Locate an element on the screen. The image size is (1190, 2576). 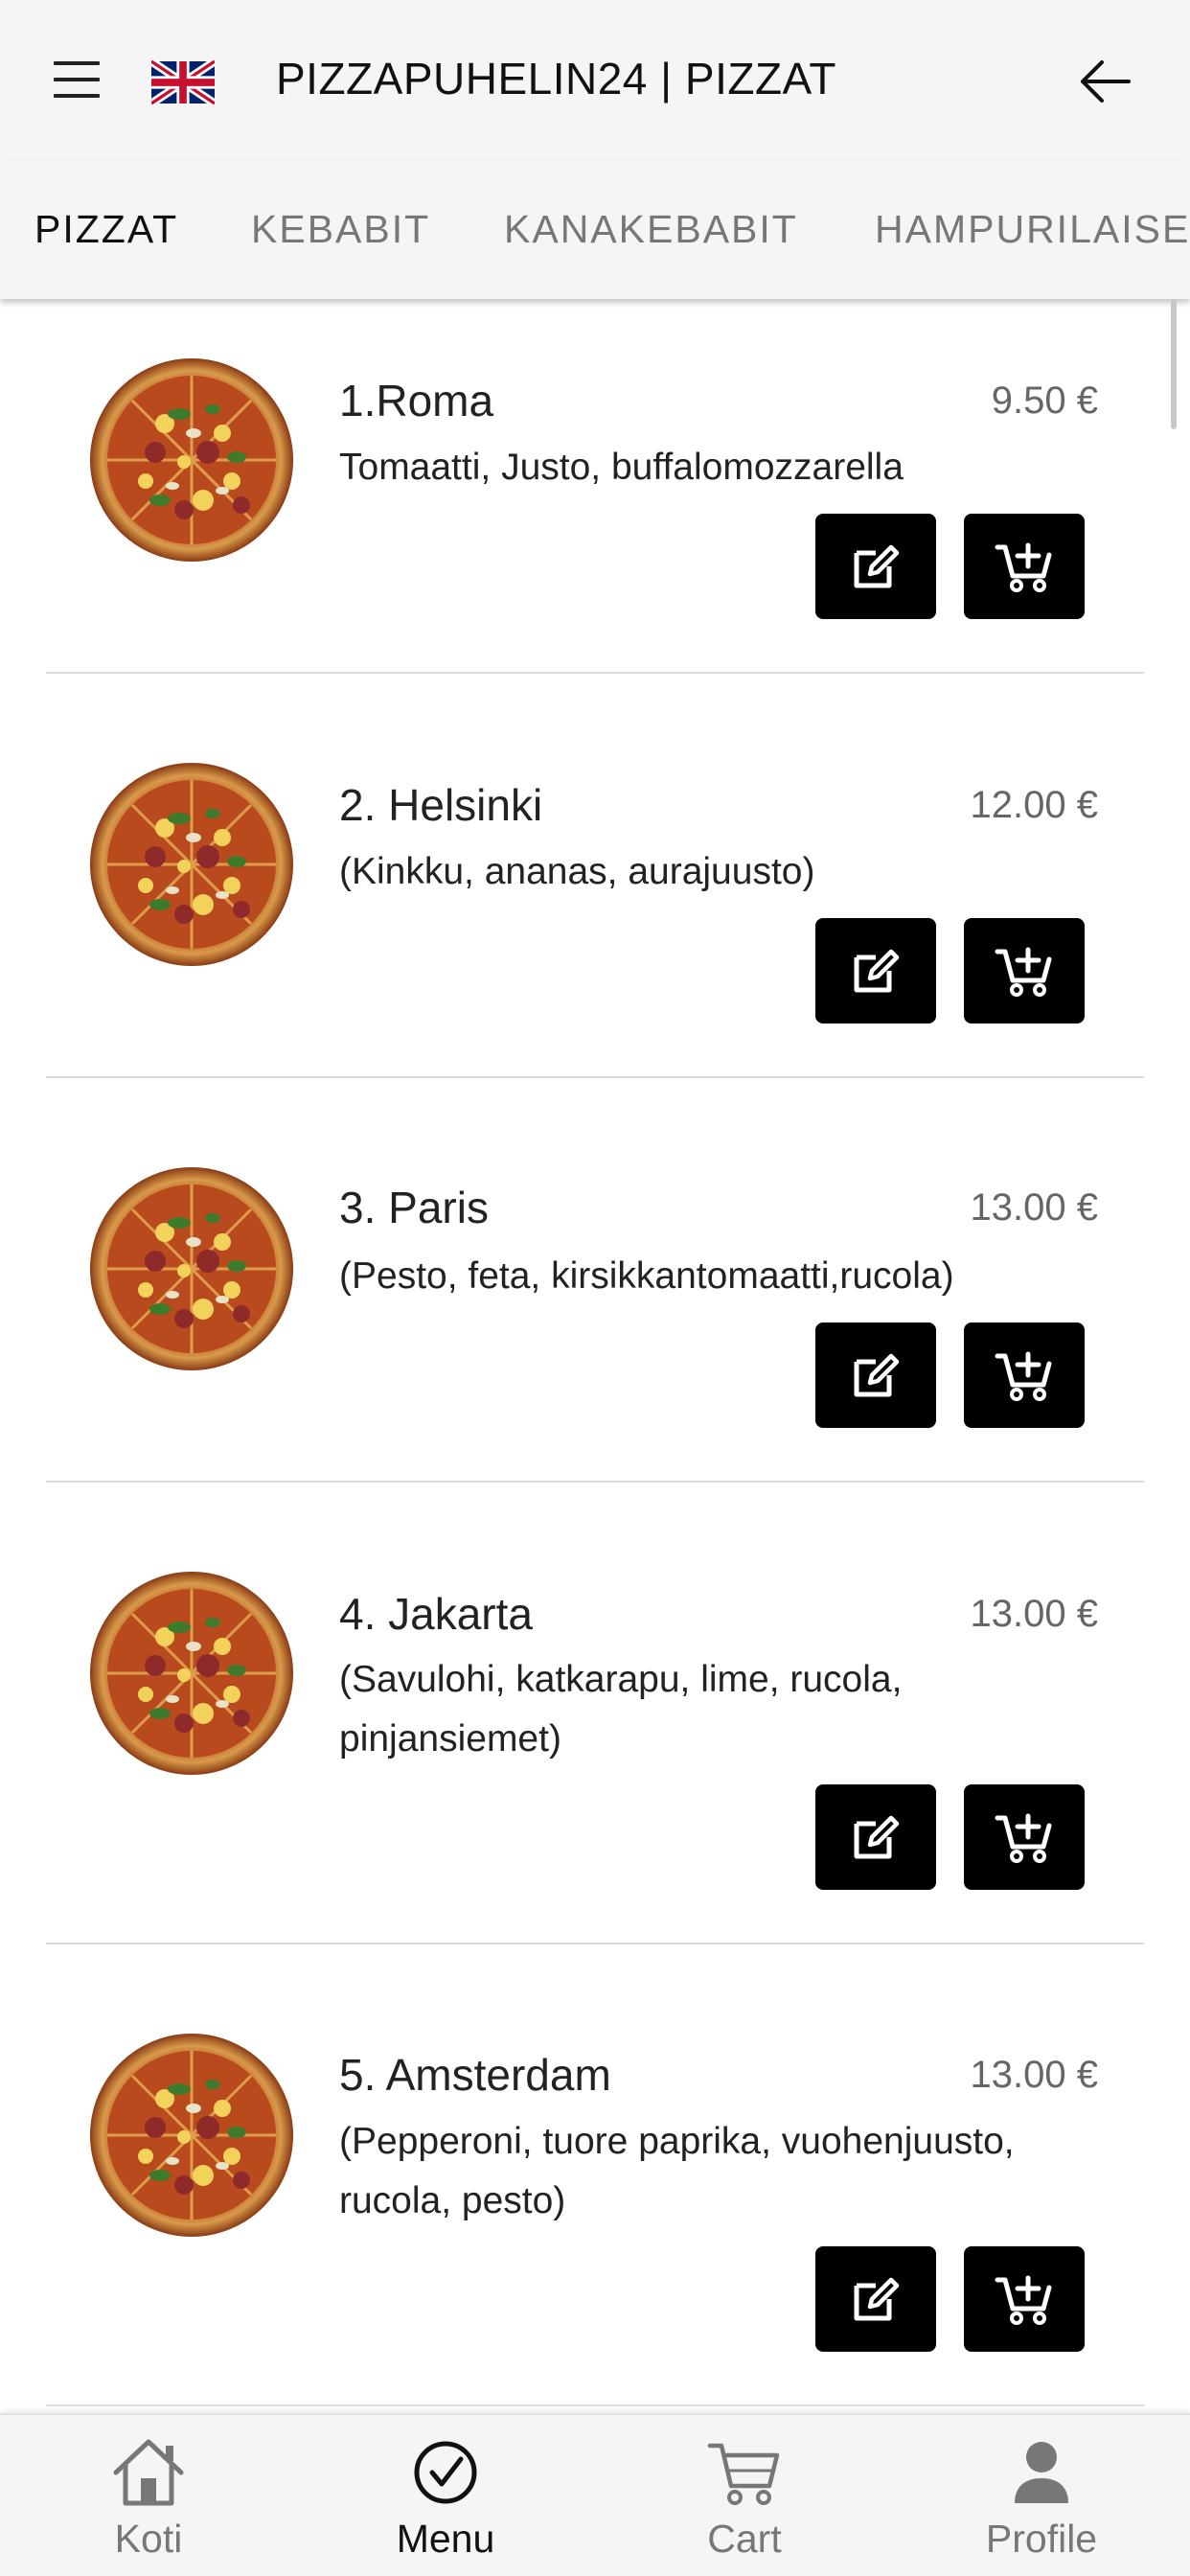
uk-flag-icon is located at coordinates (183, 82).